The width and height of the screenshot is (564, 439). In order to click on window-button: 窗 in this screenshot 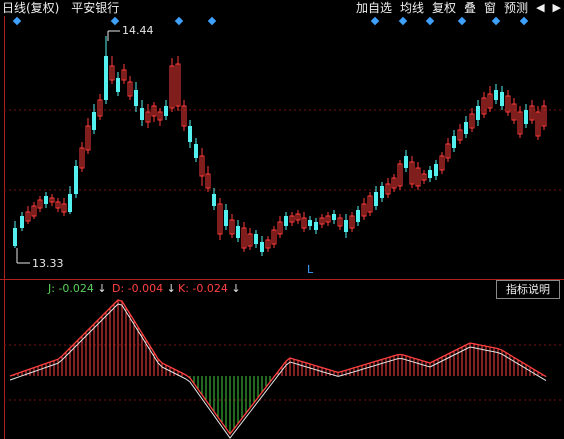, I will do `click(490, 8)`.